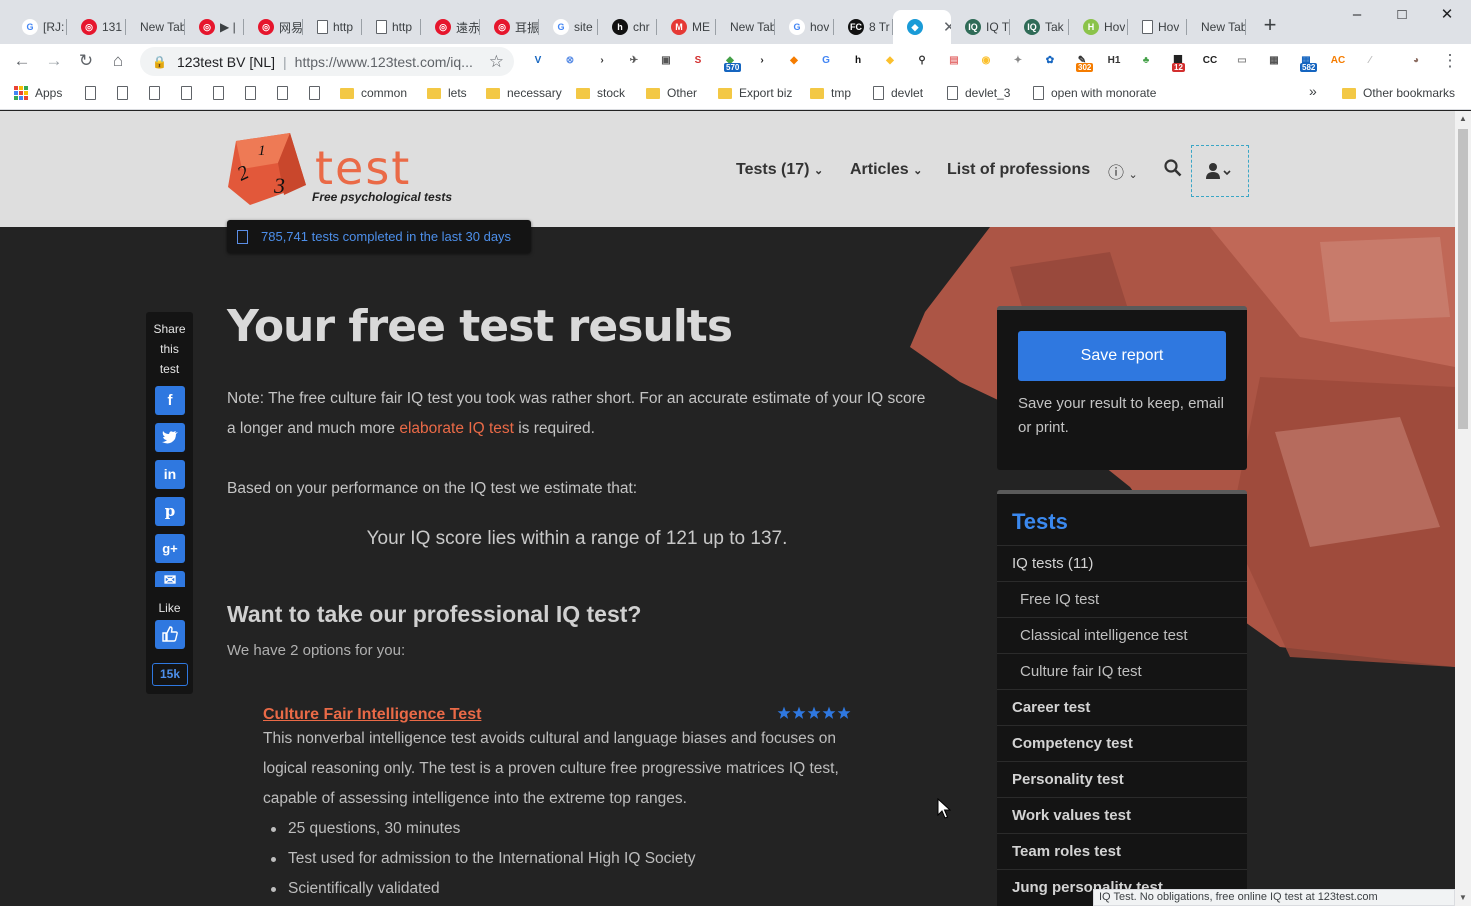 The height and width of the screenshot is (906, 1471). I want to click on browser-tab: Hov, so click(1157, 27).